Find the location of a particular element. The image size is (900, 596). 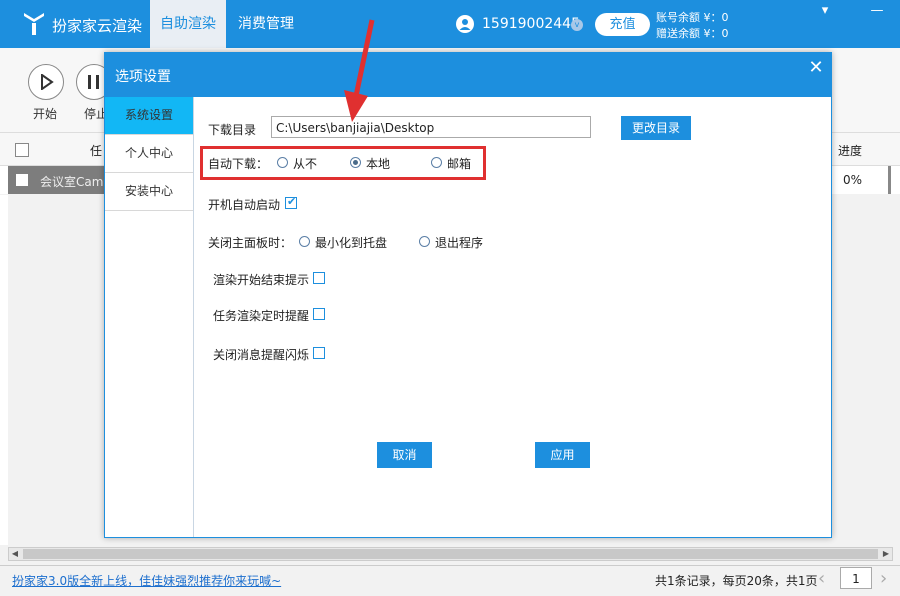

apply-button: 应用 is located at coordinates (562, 455).